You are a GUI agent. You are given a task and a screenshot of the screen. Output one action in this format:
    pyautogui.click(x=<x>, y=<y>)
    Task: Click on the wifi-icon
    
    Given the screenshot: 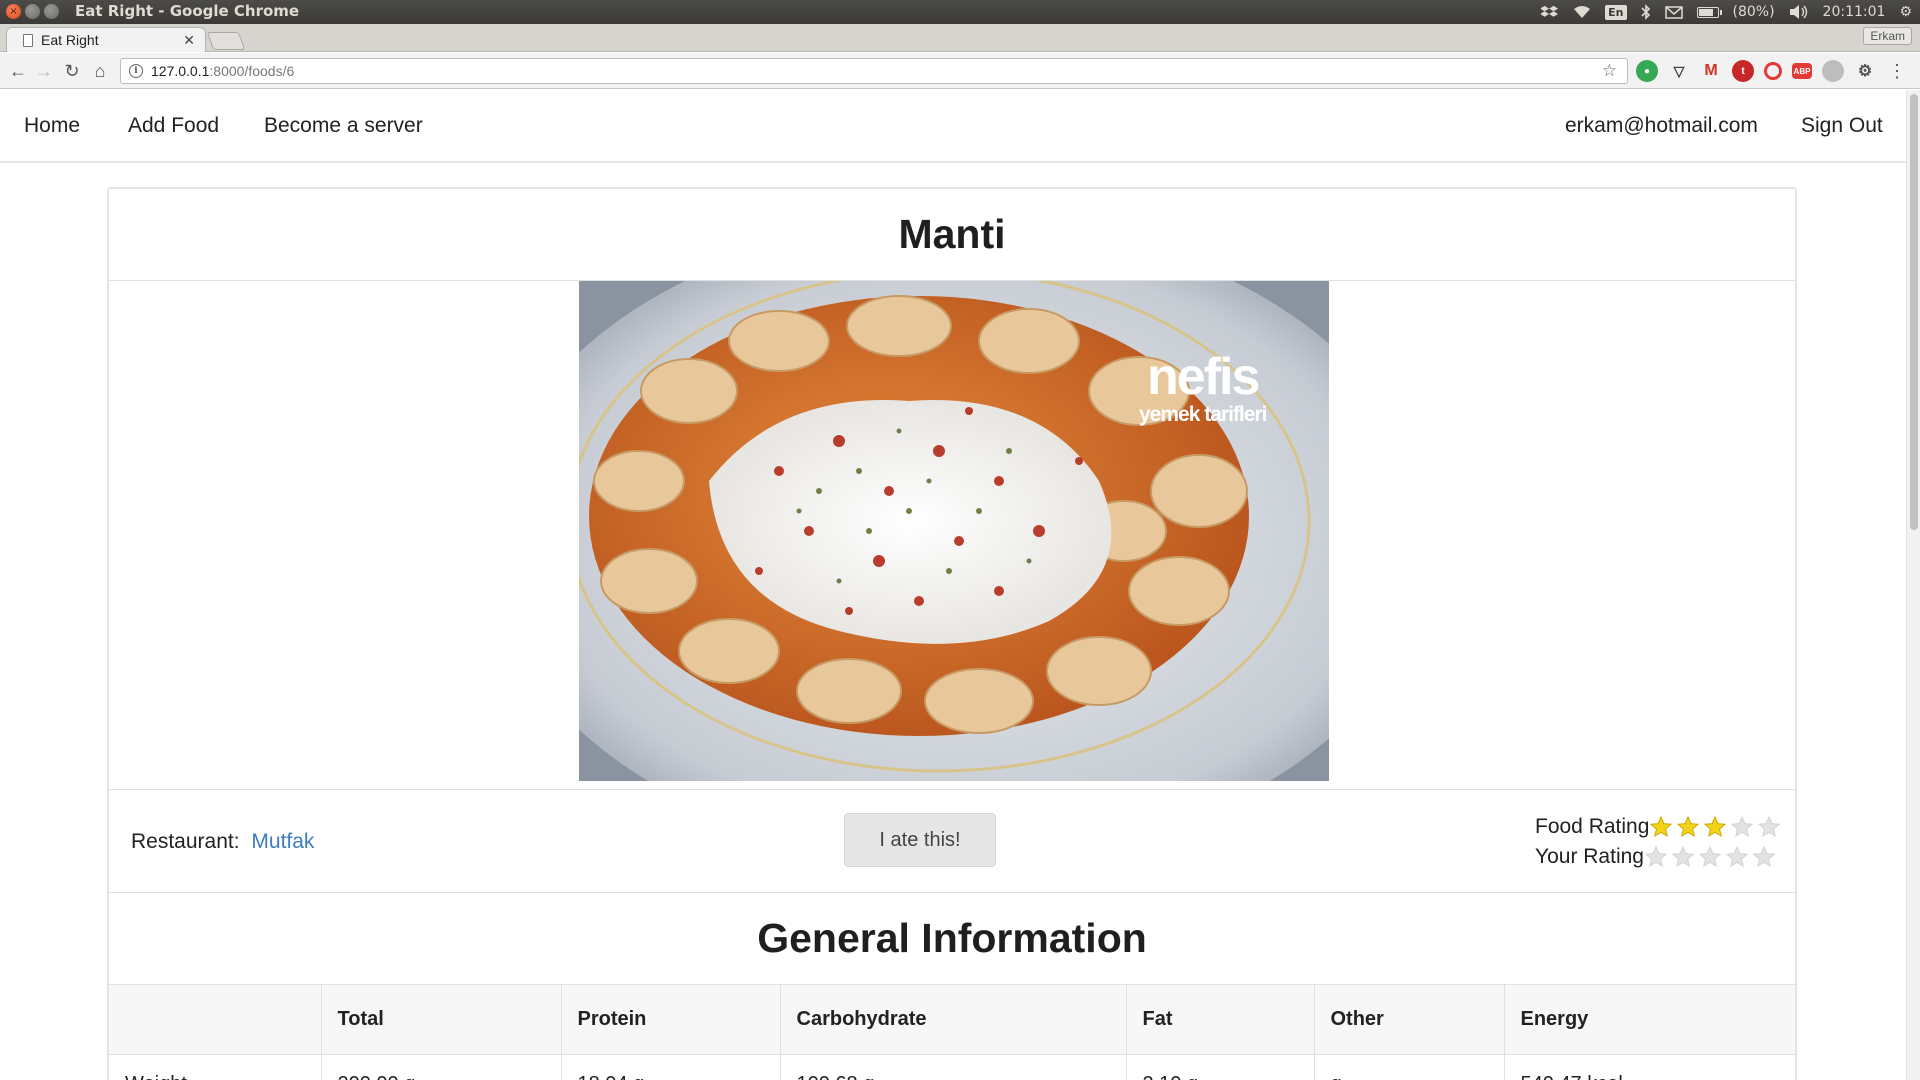 What is the action you would take?
    pyautogui.click(x=1582, y=12)
    